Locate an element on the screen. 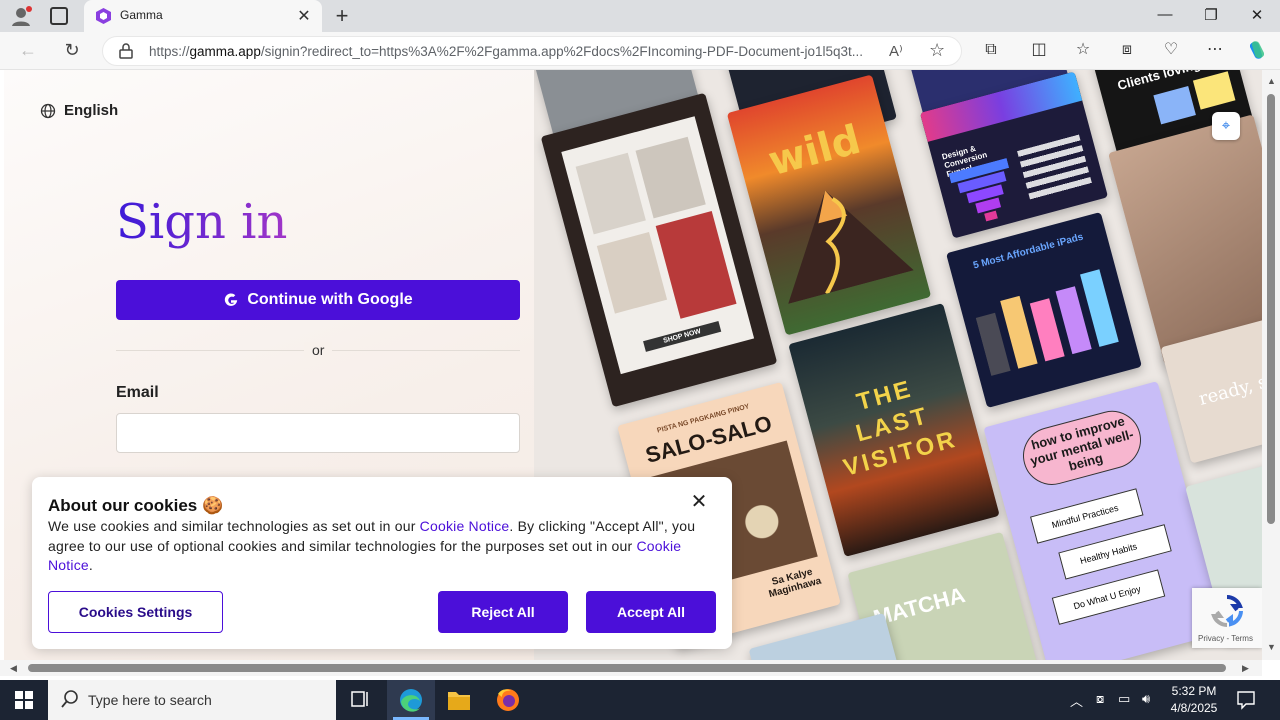 The height and width of the screenshot is (720, 1280). new-tab-button: + is located at coordinates (342, 16).